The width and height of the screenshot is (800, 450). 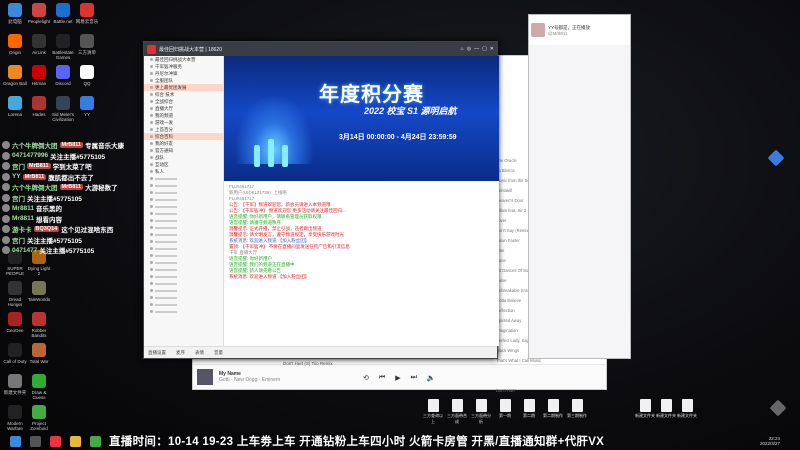 I want to click on channel-item: 游戏一发, so click(x=183, y=122).